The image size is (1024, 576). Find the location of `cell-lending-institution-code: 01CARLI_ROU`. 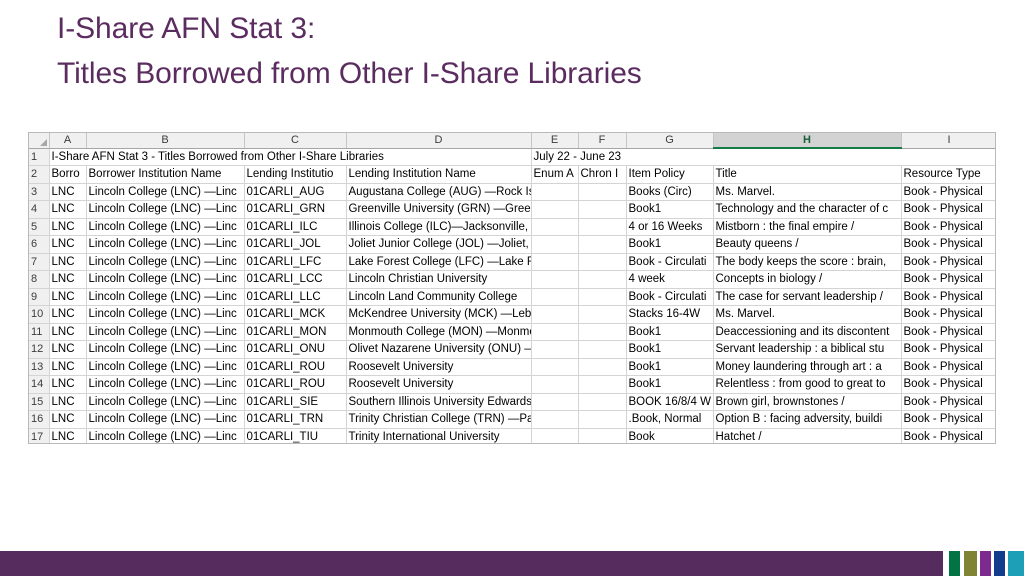

cell-lending-institution-code: 01CARLI_ROU is located at coordinates (295, 384).